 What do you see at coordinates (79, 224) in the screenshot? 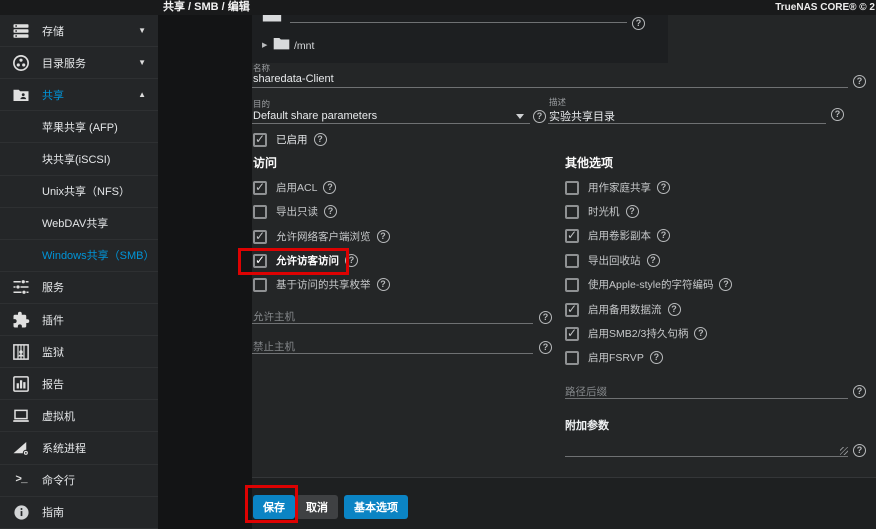
I see `sidebar-item-webdav: WebDAV共享` at bounding box center [79, 224].